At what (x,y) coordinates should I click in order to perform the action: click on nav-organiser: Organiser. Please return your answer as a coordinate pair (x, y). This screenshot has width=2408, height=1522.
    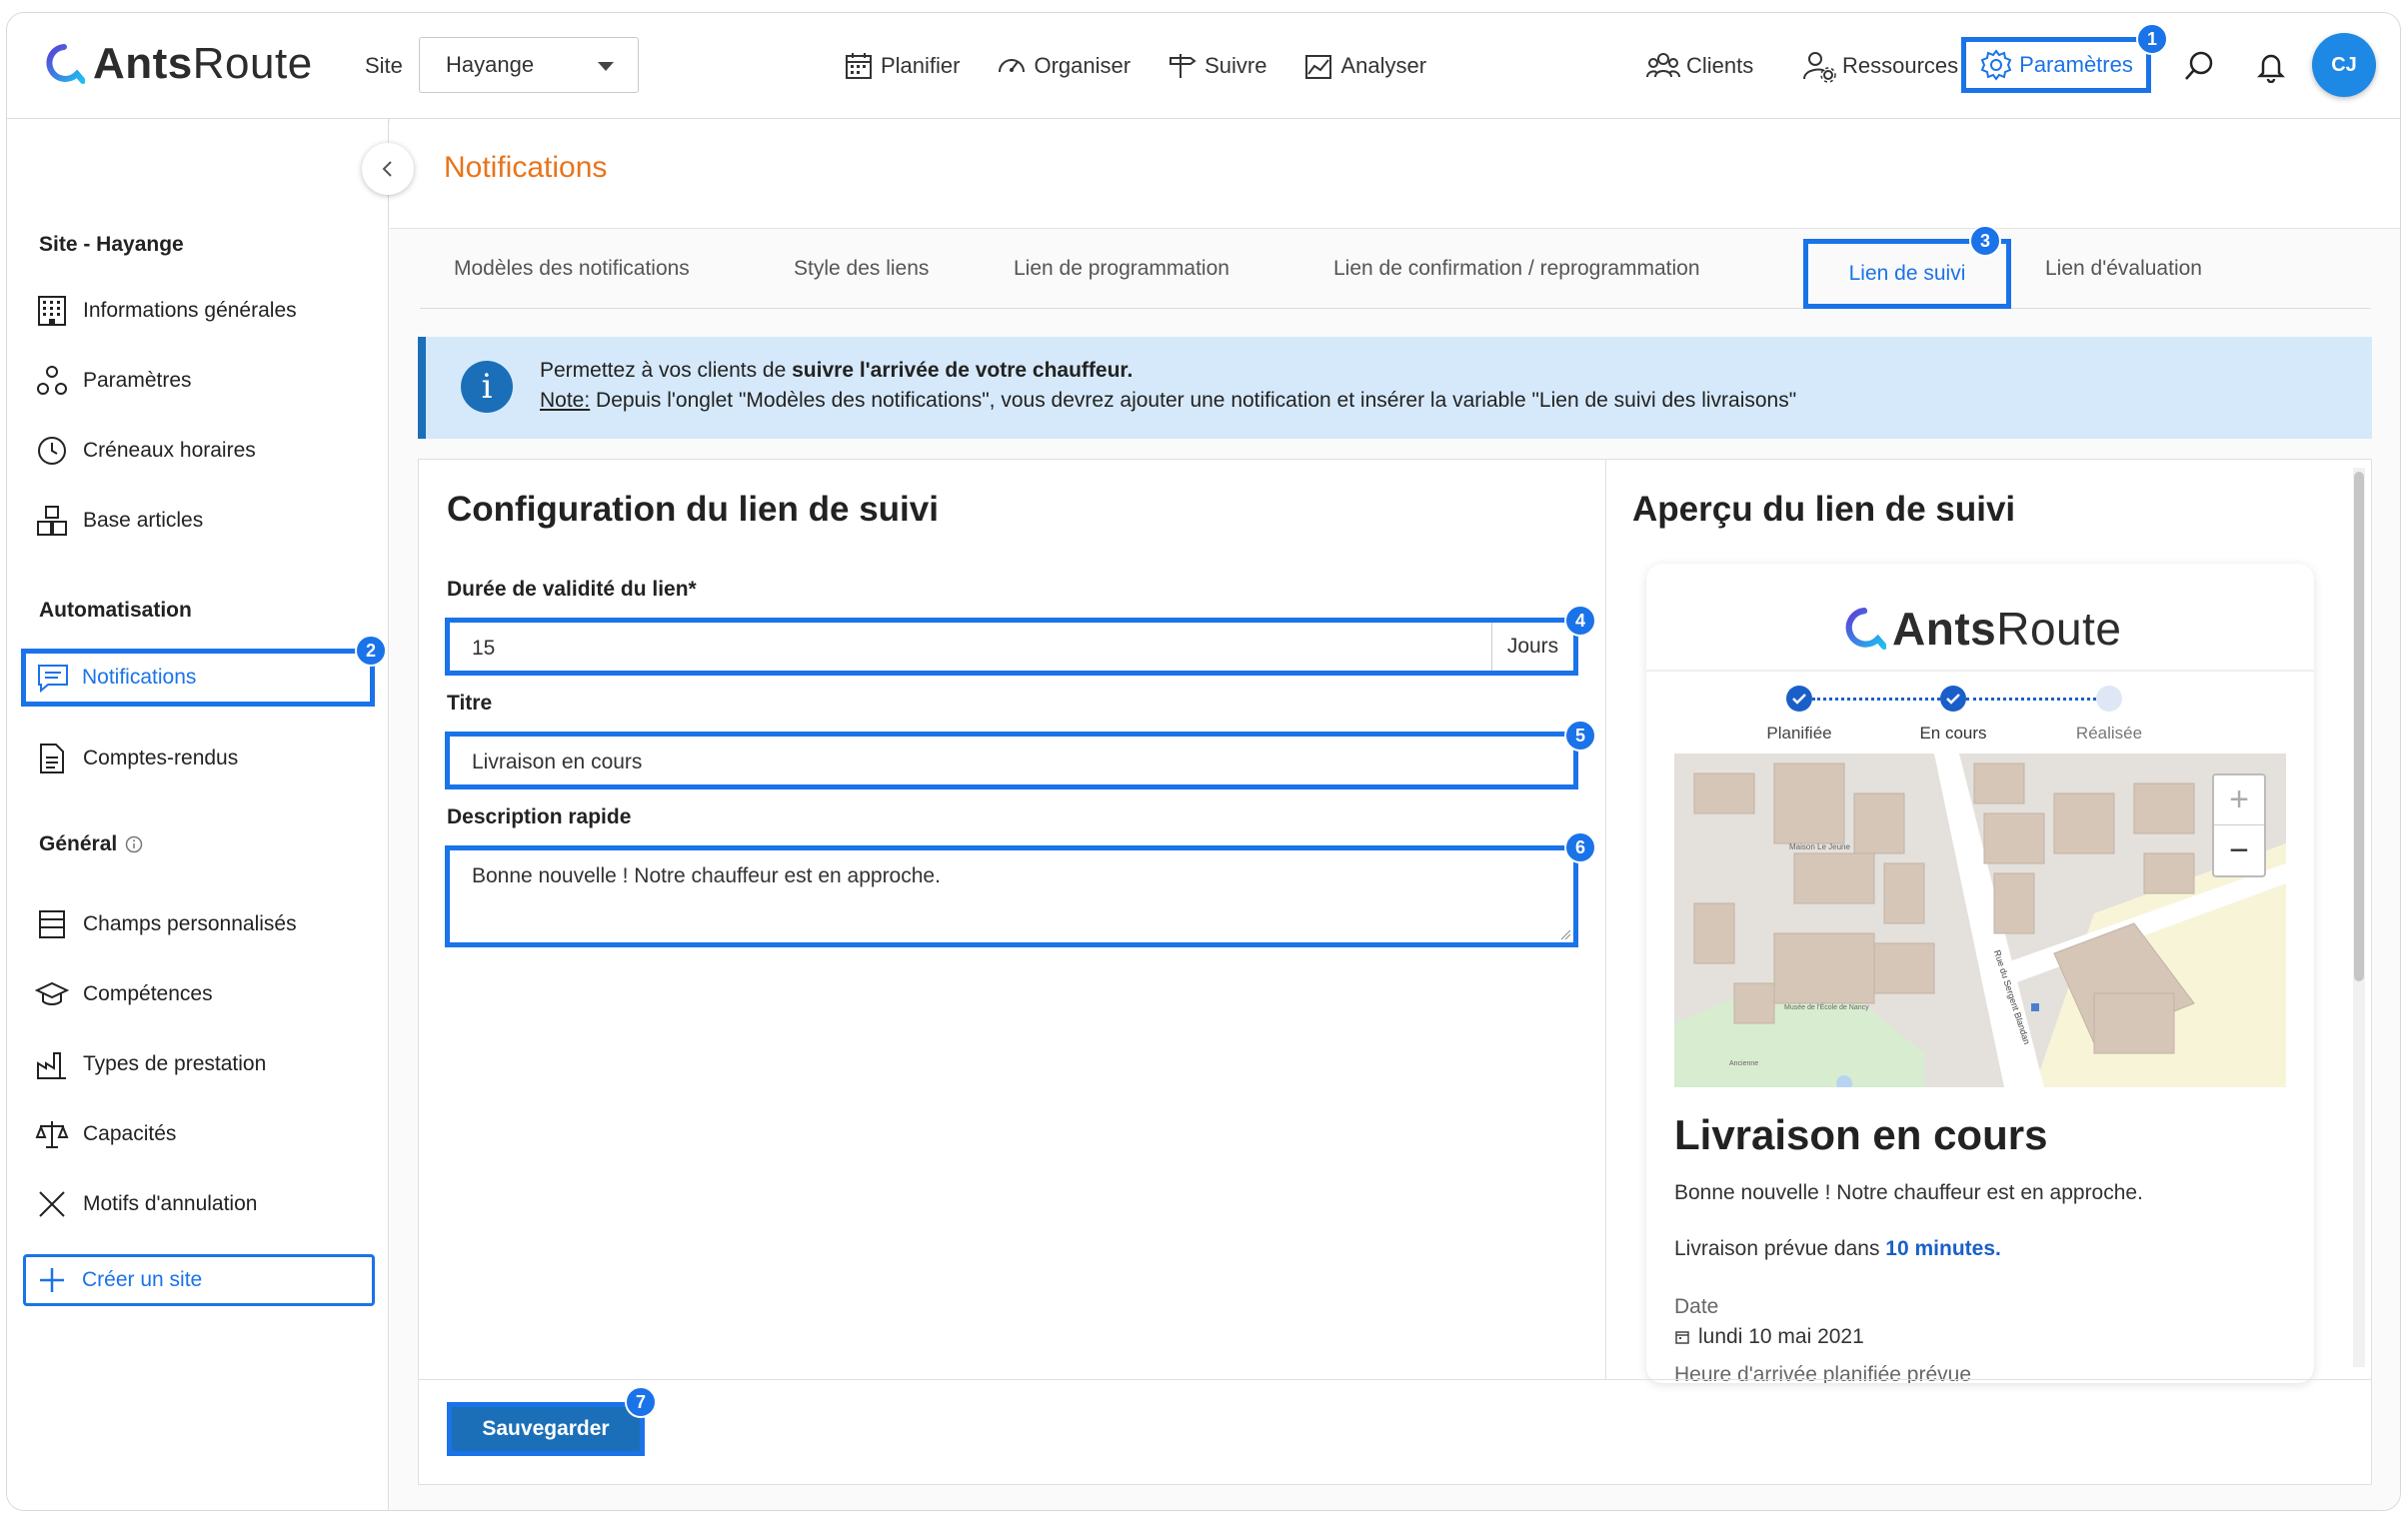
    Looking at the image, I should click on (1063, 66).